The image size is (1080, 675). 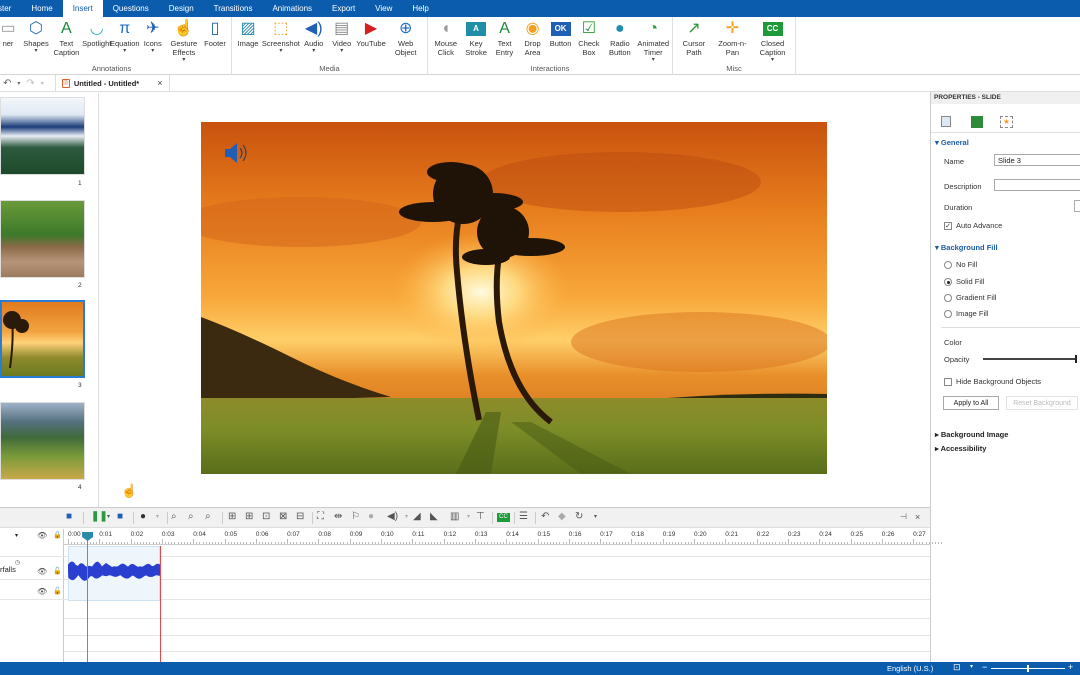 What do you see at coordinates (338, 517) in the screenshot?
I see `fit-icon: ⇹` at bounding box center [338, 517].